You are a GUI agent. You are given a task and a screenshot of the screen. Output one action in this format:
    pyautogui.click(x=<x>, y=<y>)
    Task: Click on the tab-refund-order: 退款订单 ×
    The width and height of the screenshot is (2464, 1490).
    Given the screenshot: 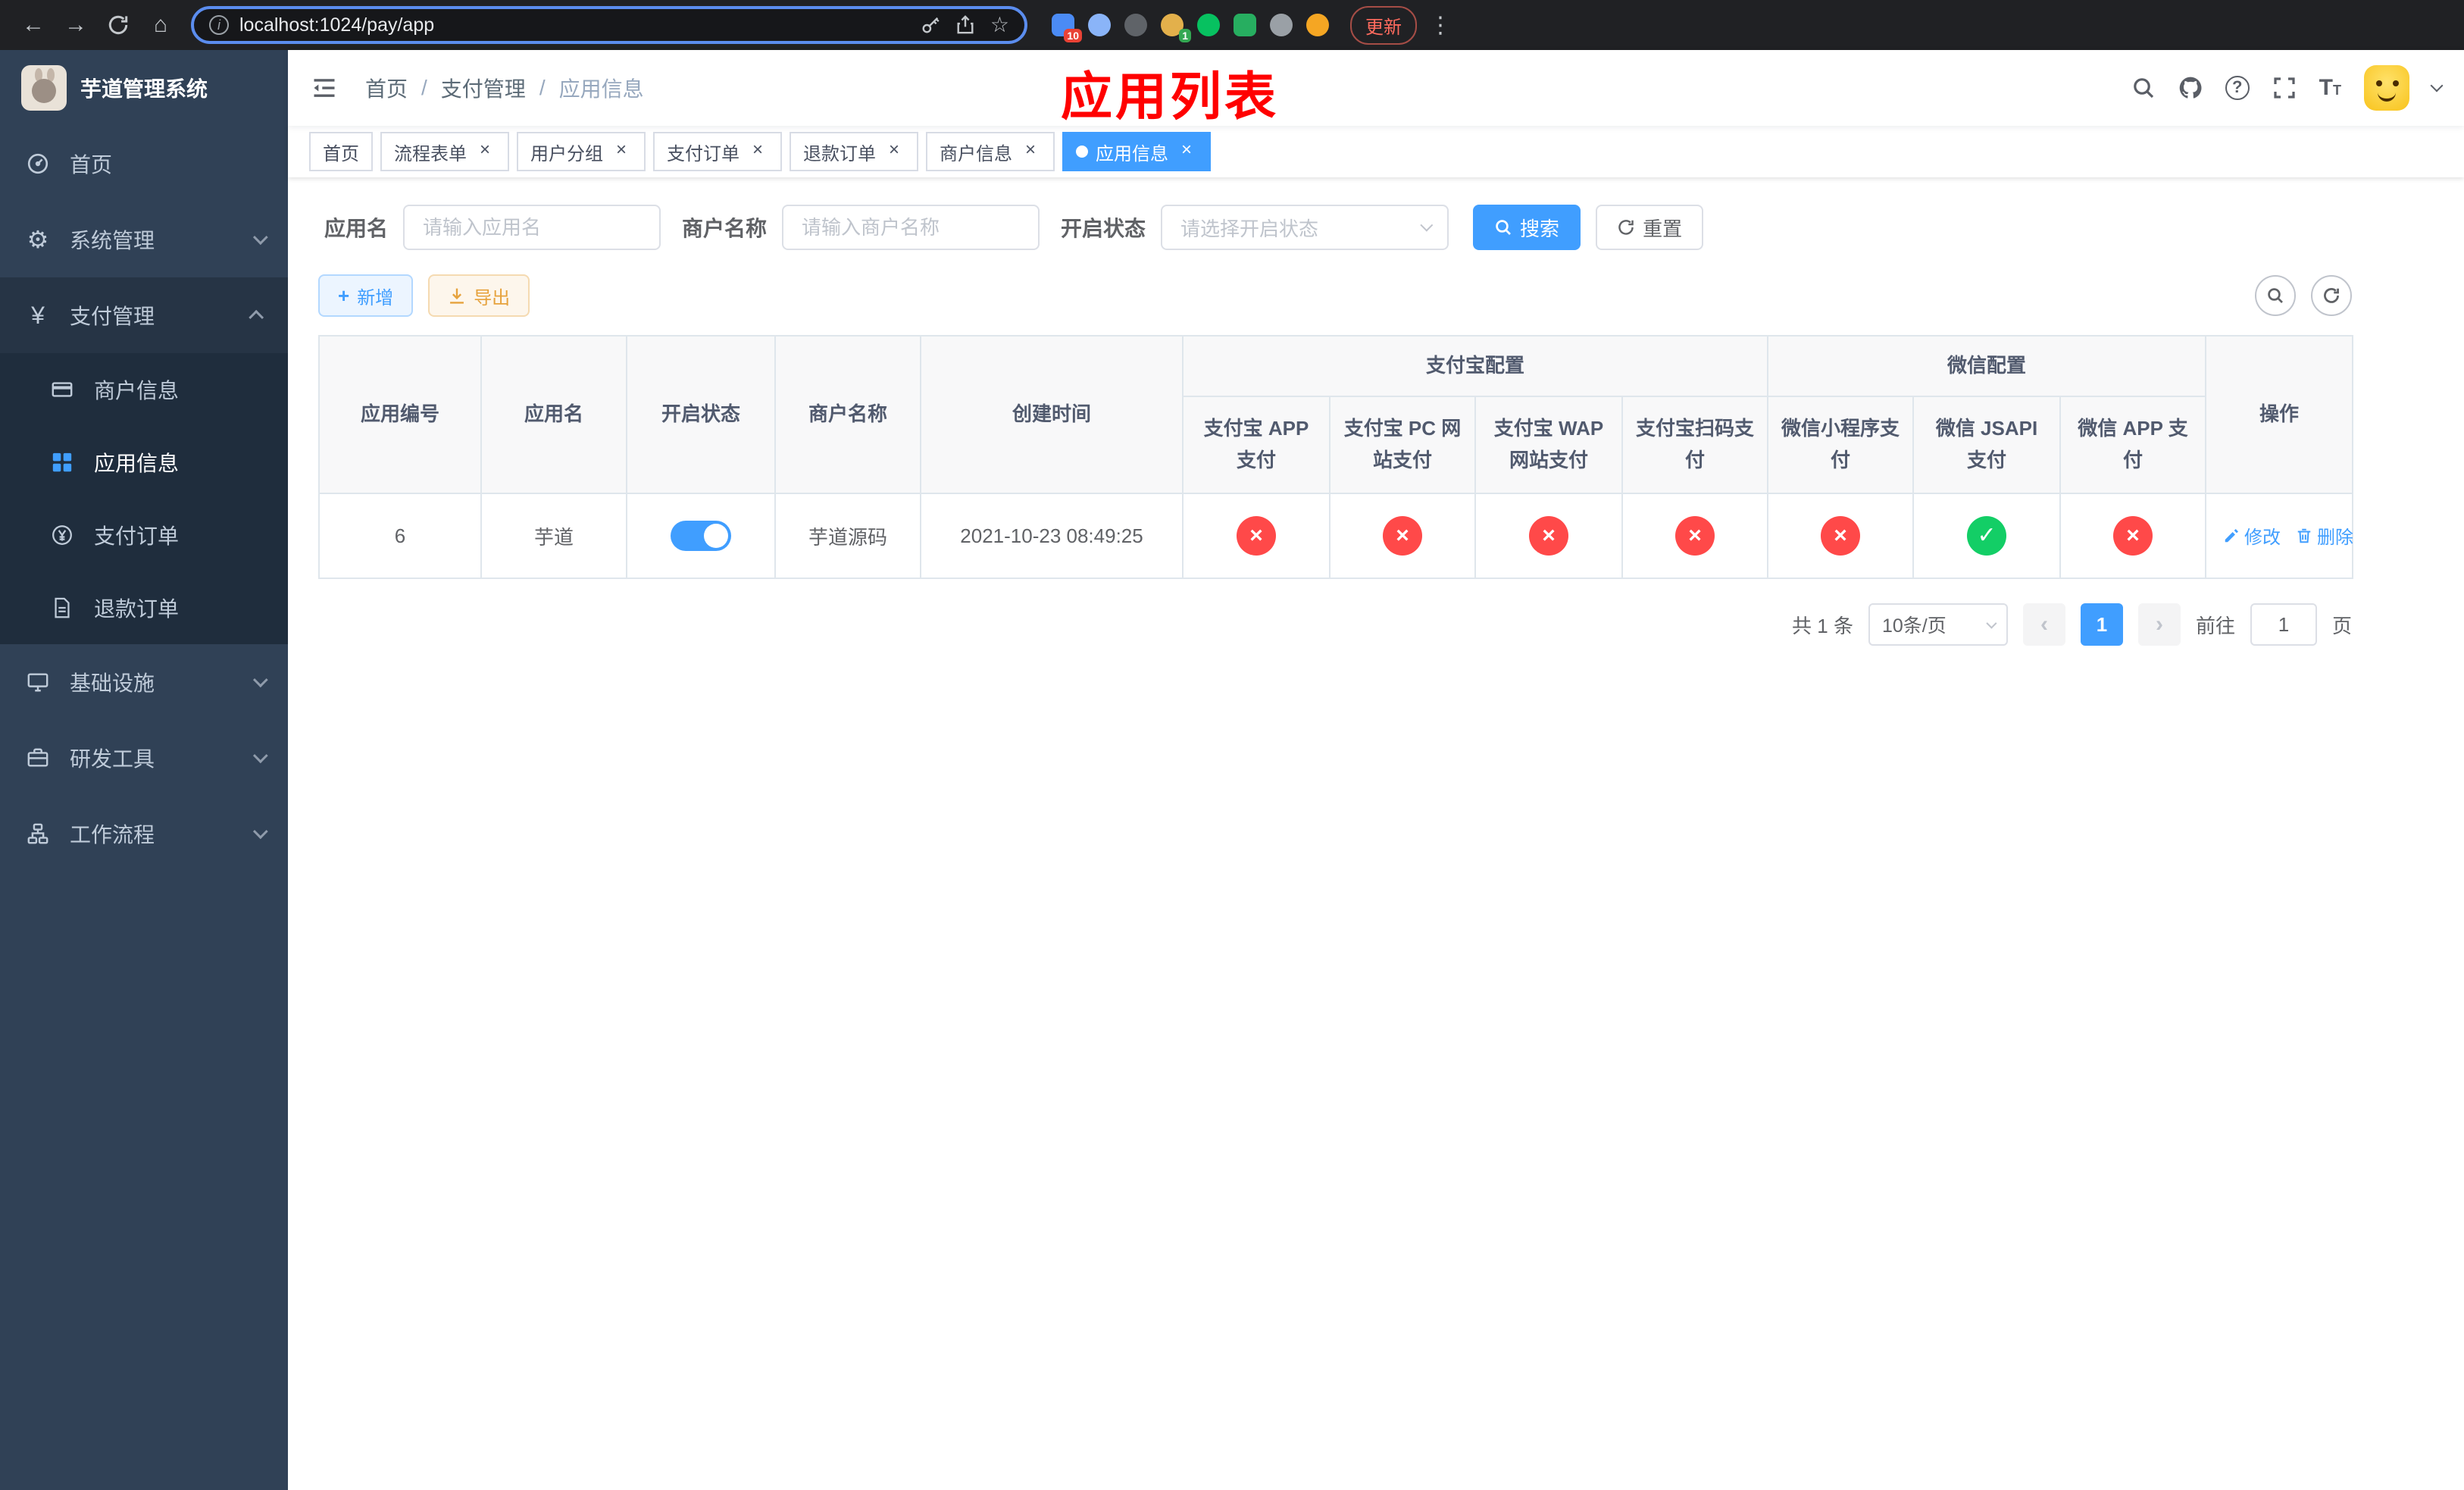 What is the action you would take?
    pyautogui.click(x=854, y=151)
    